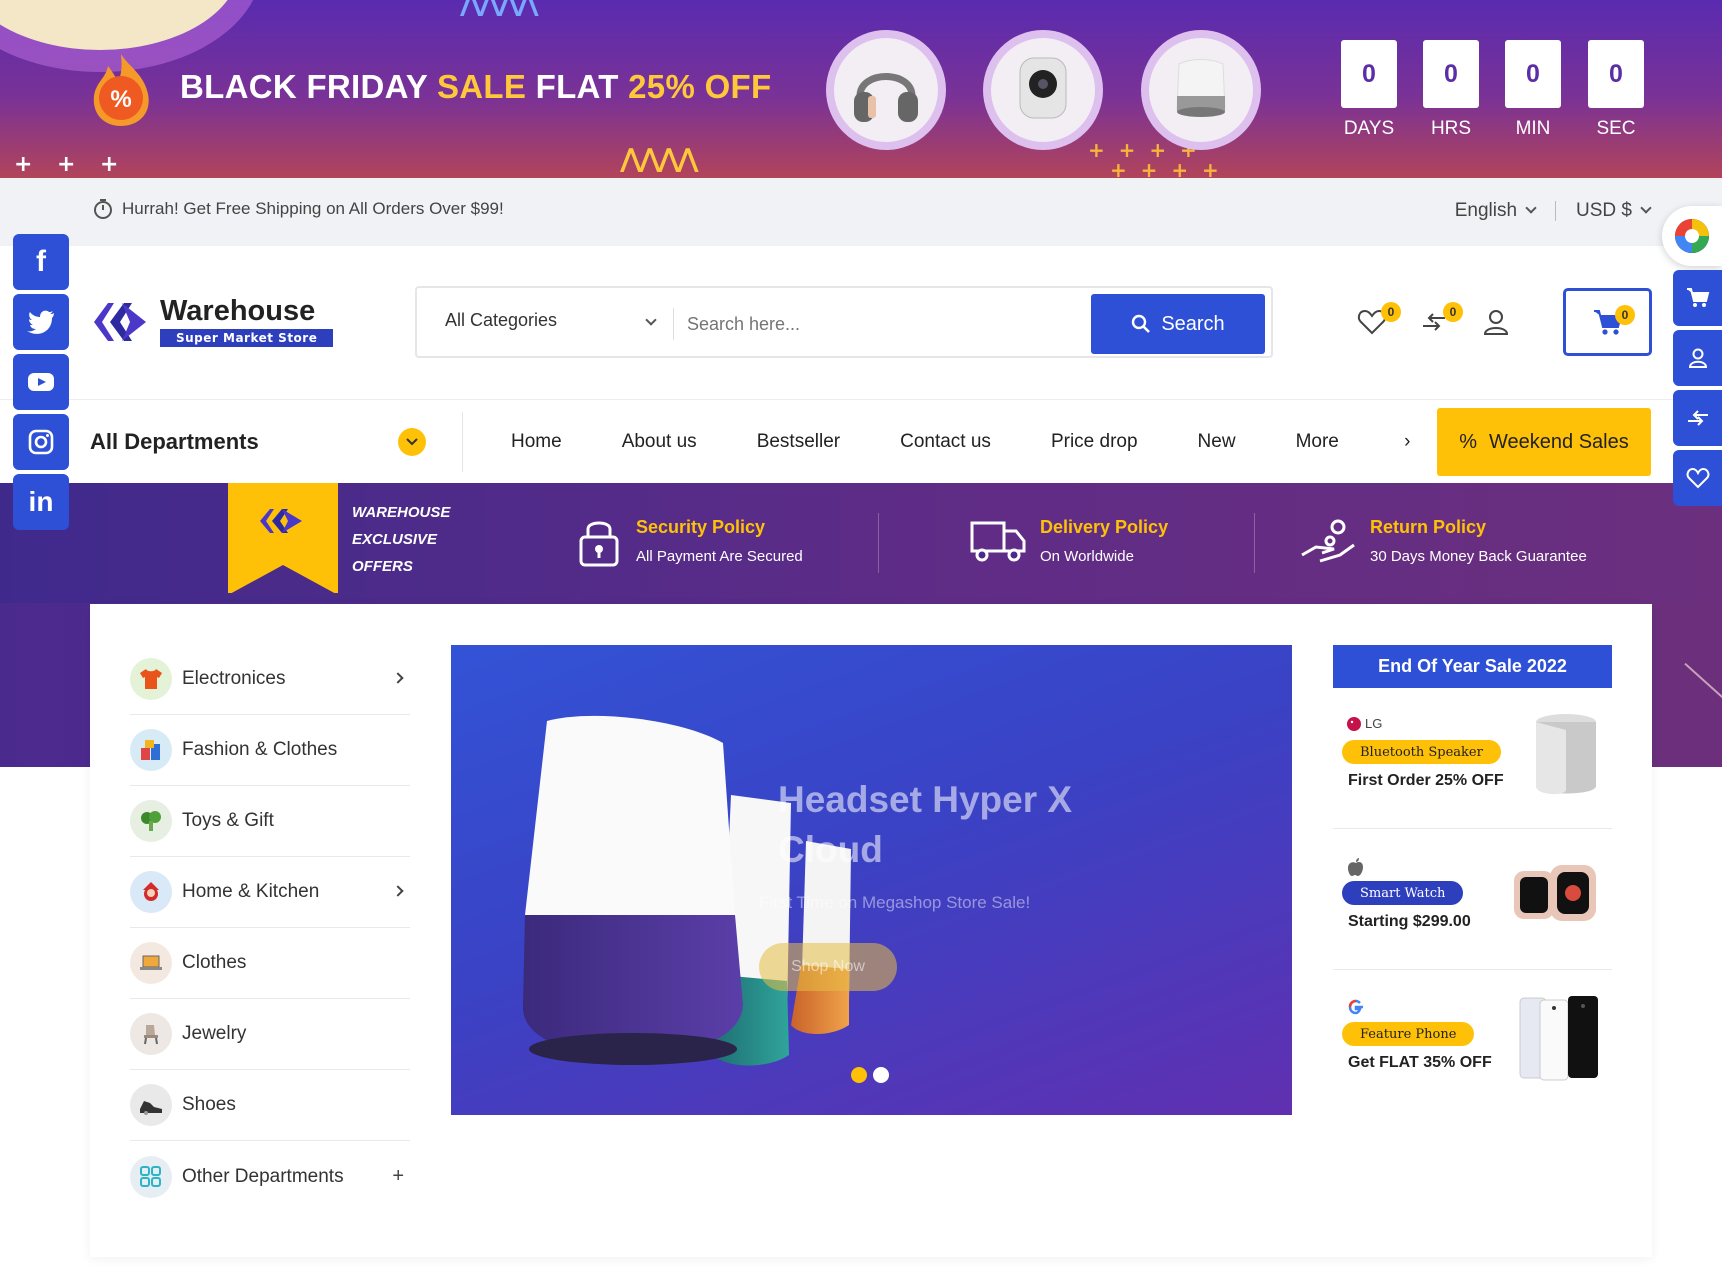 Image resolution: width=1722 pixels, height=1273 pixels. Describe the element at coordinates (998, 541) in the screenshot. I see `truck-icon` at that location.